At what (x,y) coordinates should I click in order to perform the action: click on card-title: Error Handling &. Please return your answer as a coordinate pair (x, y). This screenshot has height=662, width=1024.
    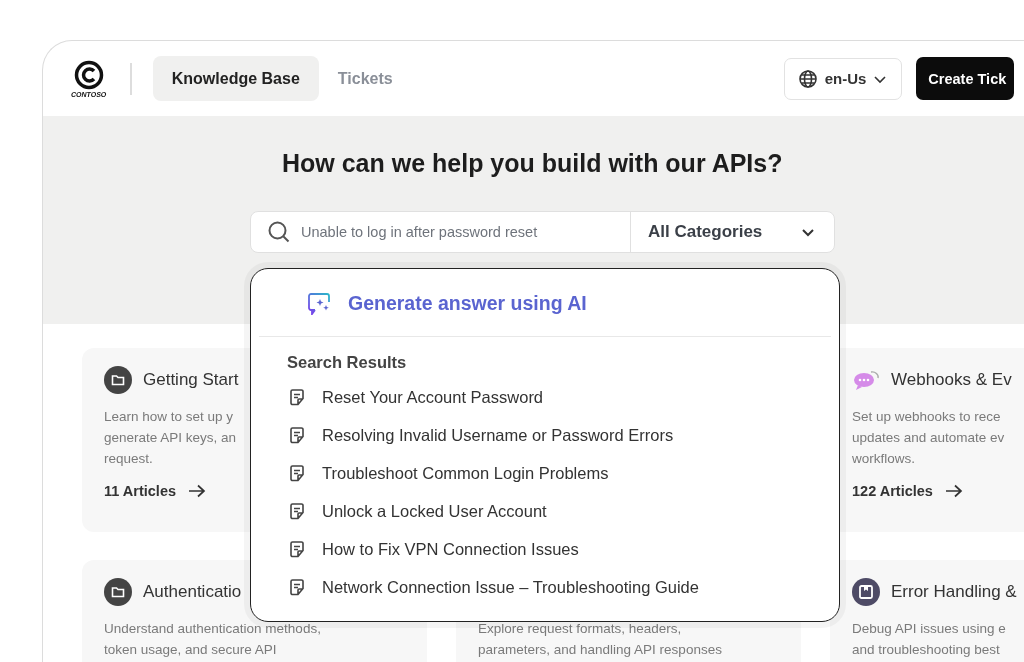
    Looking at the image, I should click on (954, 592).